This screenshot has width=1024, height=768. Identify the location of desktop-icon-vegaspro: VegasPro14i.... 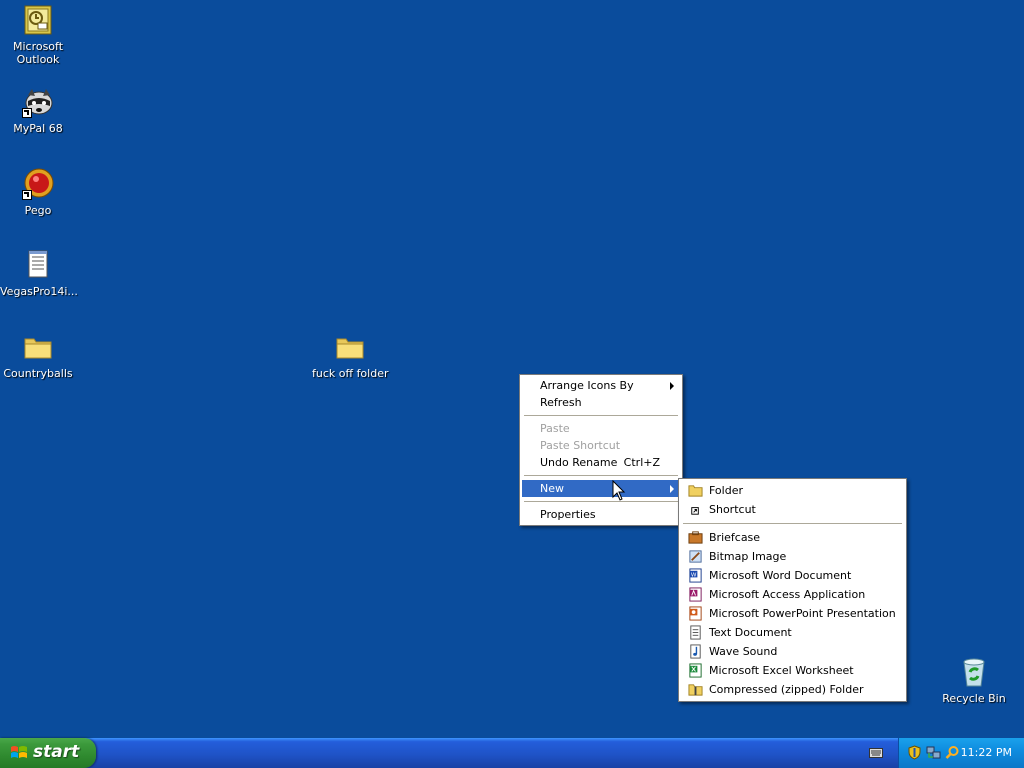
(39, 273).